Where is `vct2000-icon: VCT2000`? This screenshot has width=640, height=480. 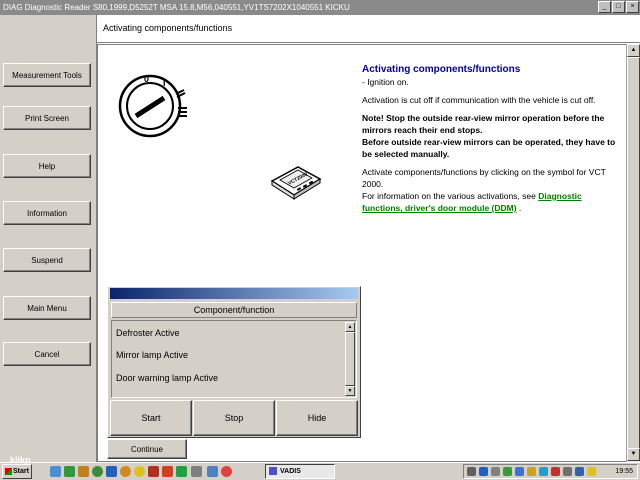 vct2000-icon: VCT2000 is located at coordinates (296, 182).